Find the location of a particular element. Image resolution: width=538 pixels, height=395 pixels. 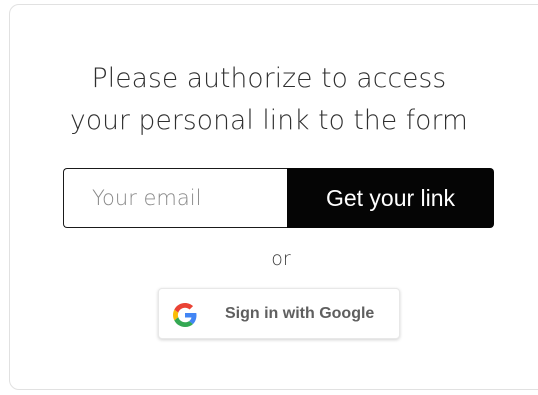

google-signin-button: Sign in with Google is located at coordinates (279, 313).